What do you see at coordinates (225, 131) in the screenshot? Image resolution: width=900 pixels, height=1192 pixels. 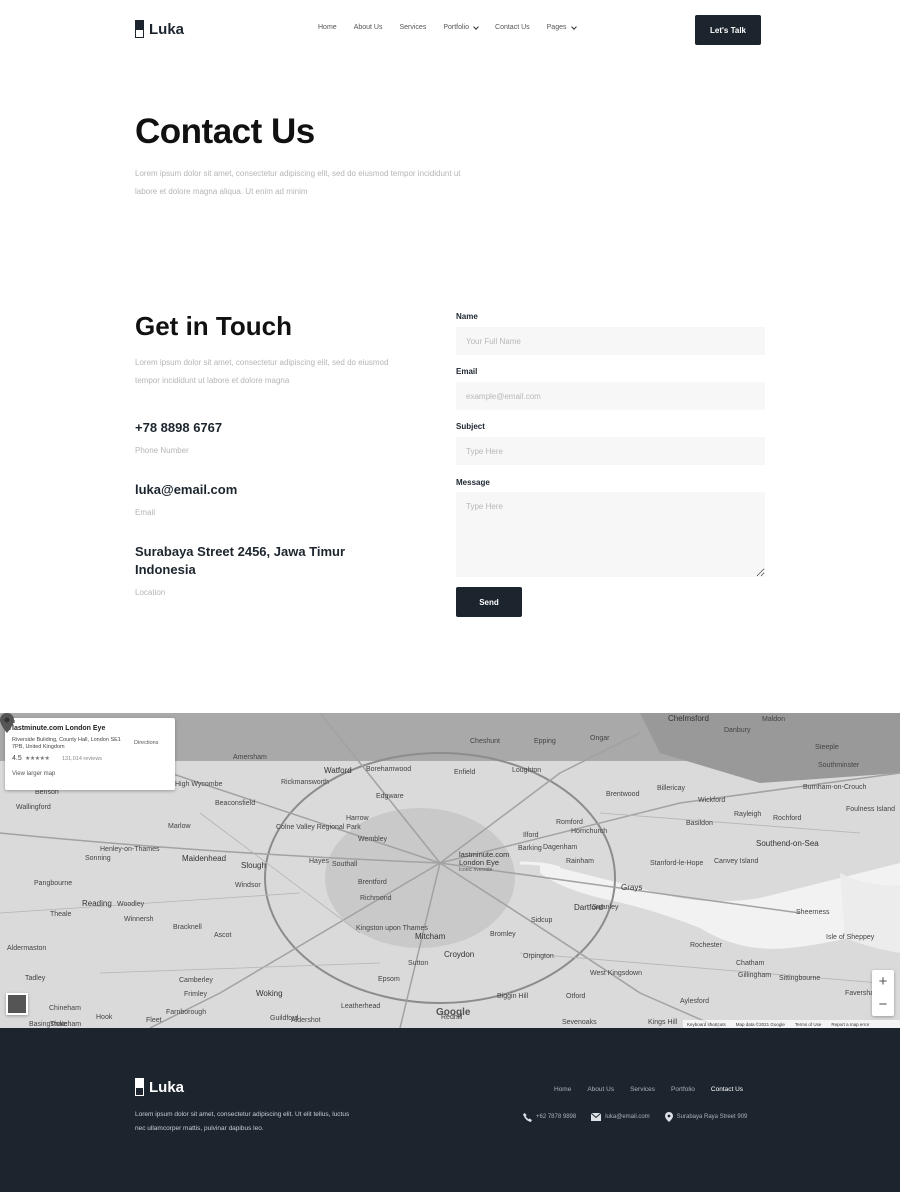 I see `page-title: Contact Us` at bounding box center [225, 131].